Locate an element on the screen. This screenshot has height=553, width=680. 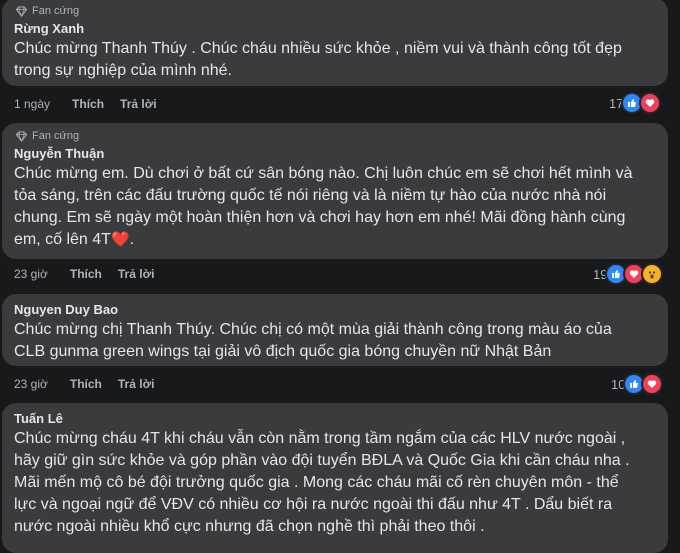
wow-icon is located at coordinates (652, 274).